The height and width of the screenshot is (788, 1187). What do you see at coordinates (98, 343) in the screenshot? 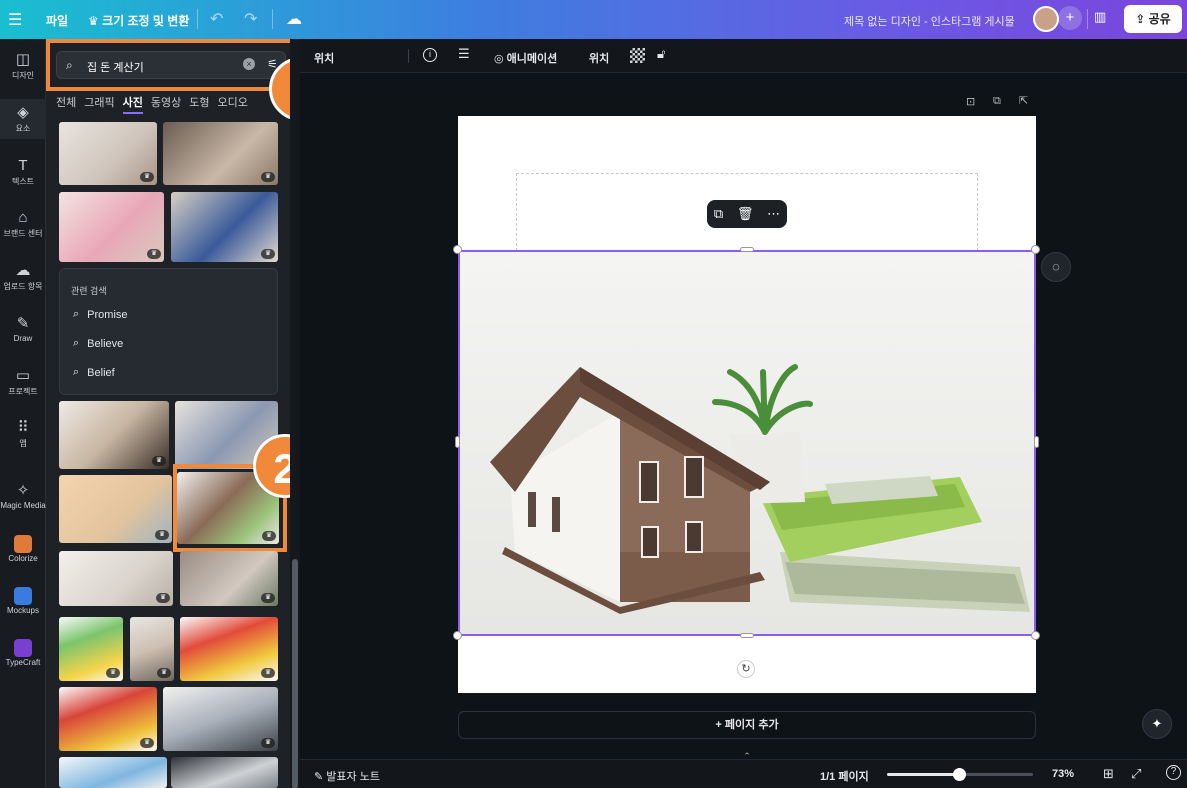
I see `related-item: ⌕ Believe` at bounding box center [98, 343].